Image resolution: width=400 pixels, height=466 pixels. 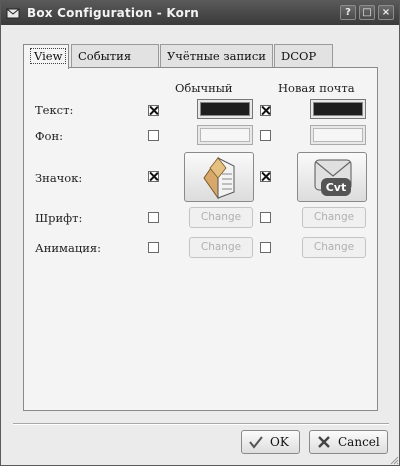 What do you see at coordinates (265, 176) in the screenshot?
I see `icon-new-checkbox` at bounding box center [265, 176].